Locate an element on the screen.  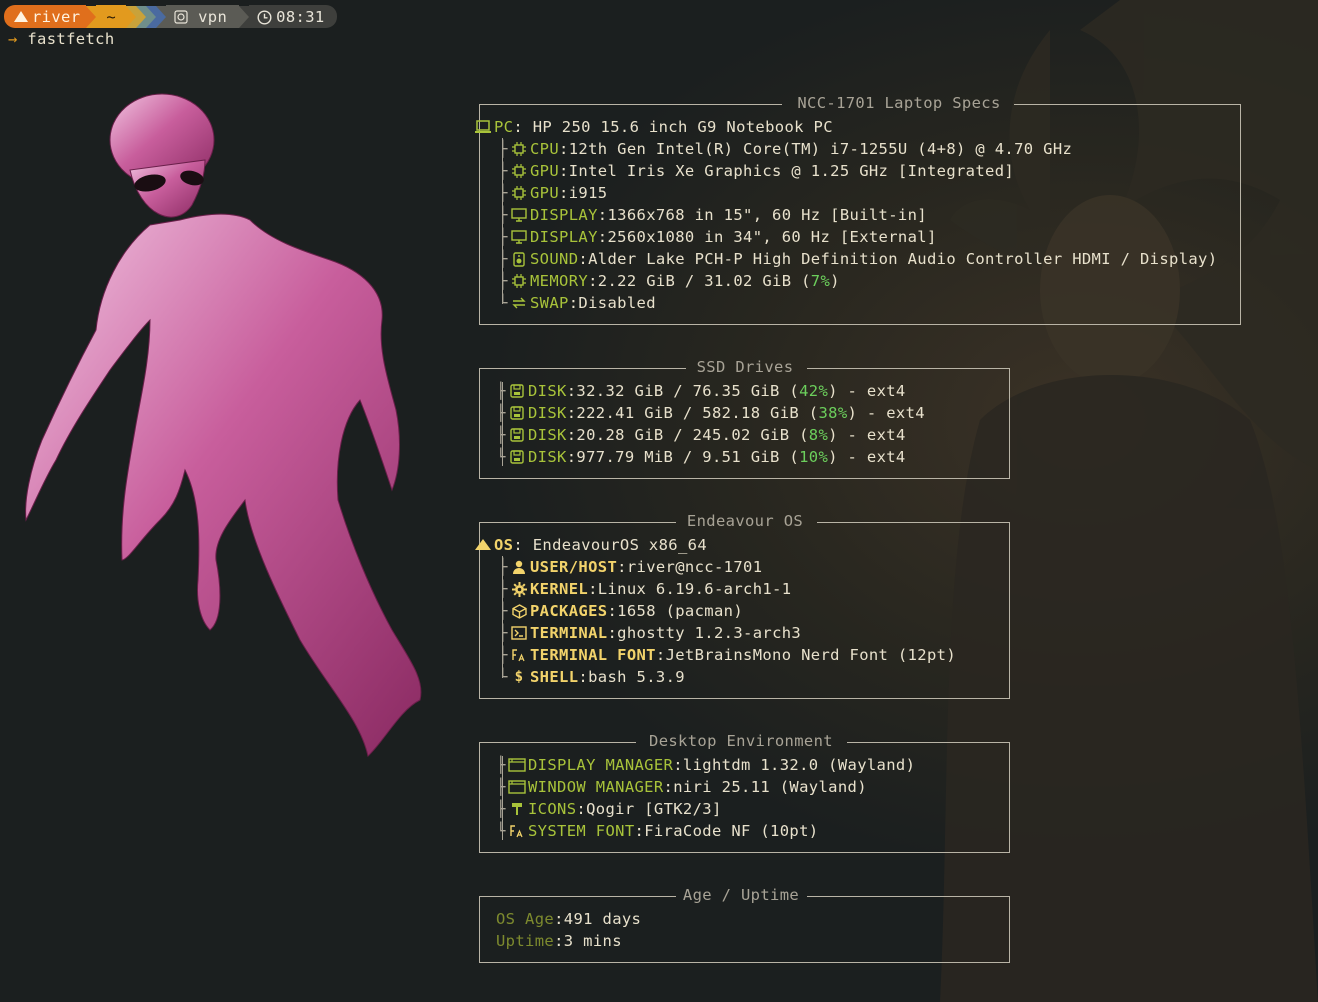
font-icon is located at coordinates (519, 655).